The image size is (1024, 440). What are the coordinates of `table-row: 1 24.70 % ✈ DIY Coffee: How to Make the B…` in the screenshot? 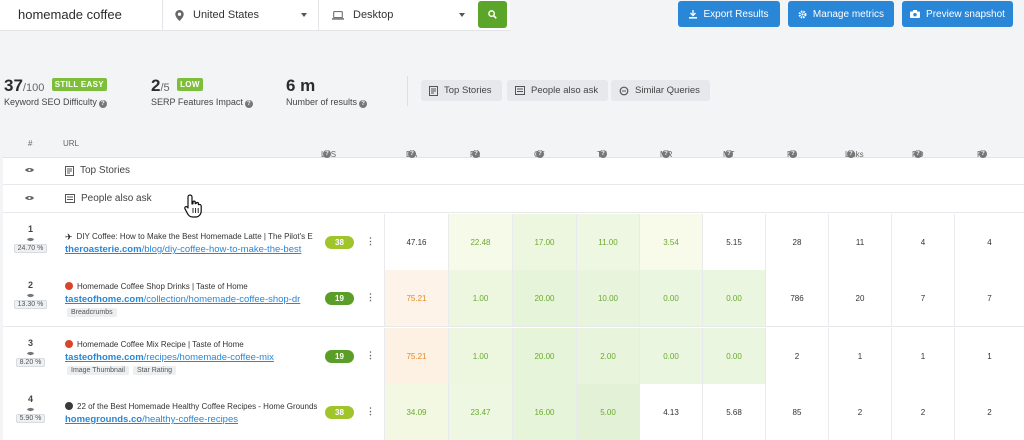 It's located at (513, 242).